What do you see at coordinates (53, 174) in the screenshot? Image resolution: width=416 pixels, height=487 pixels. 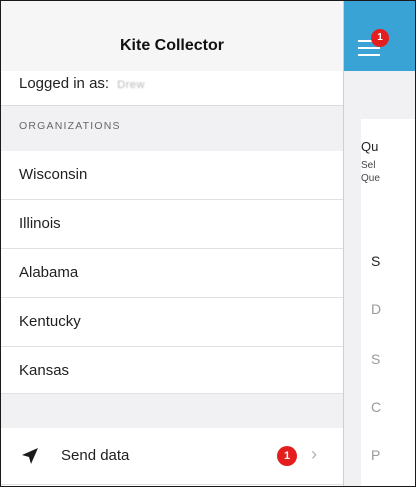 I see `org-label: Wisconsin` at bounding box center [53, 174].